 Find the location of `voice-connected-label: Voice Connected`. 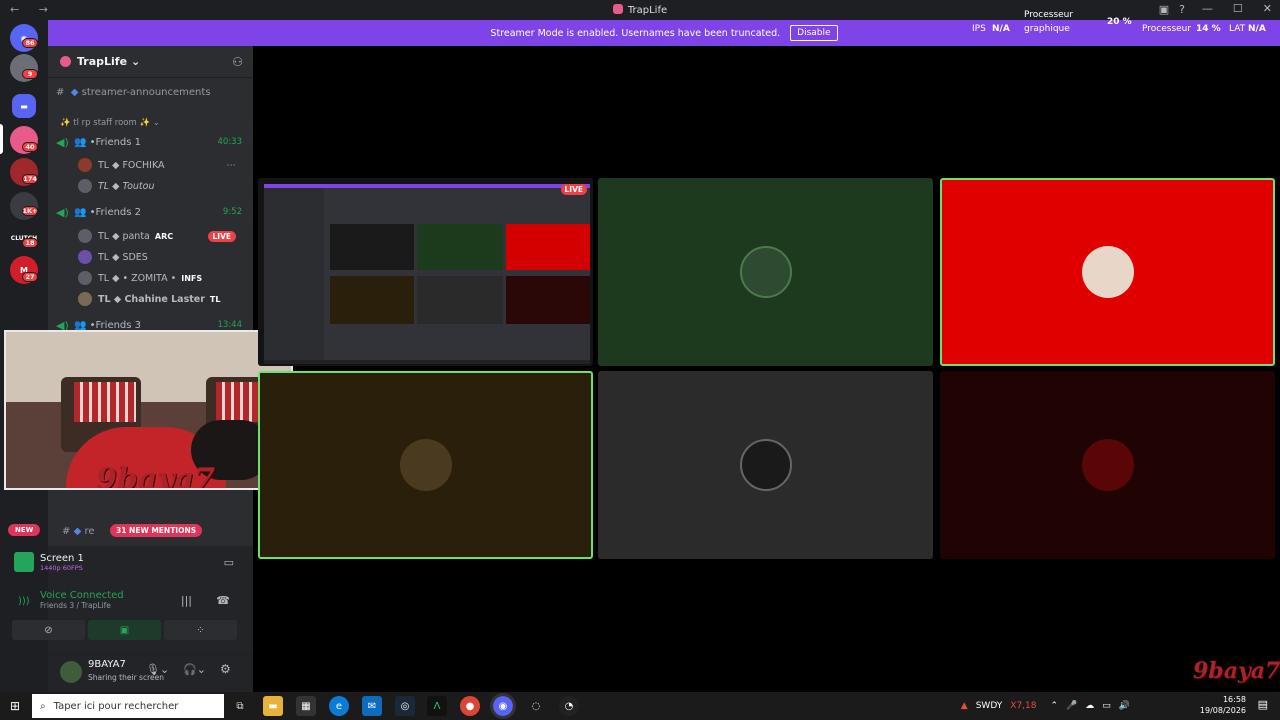

voice-connected-label: Voice Connected is located at coordinates (142, 595).